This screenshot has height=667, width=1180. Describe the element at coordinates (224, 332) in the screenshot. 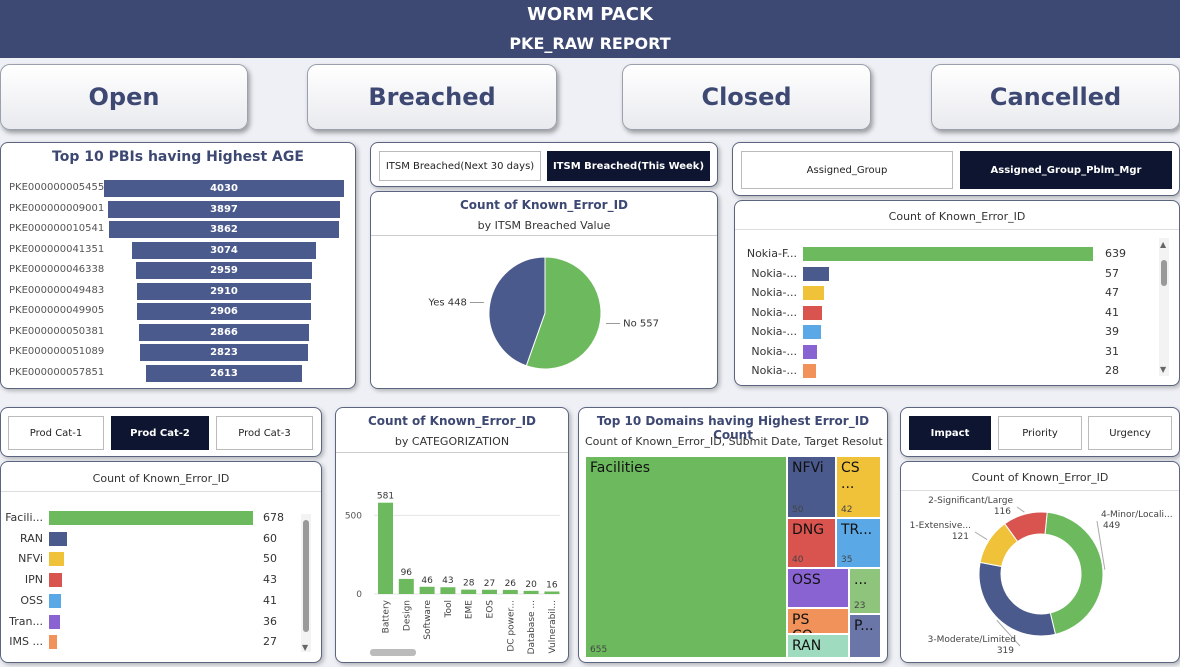

I see `funnel-bar: 2866` at that location.